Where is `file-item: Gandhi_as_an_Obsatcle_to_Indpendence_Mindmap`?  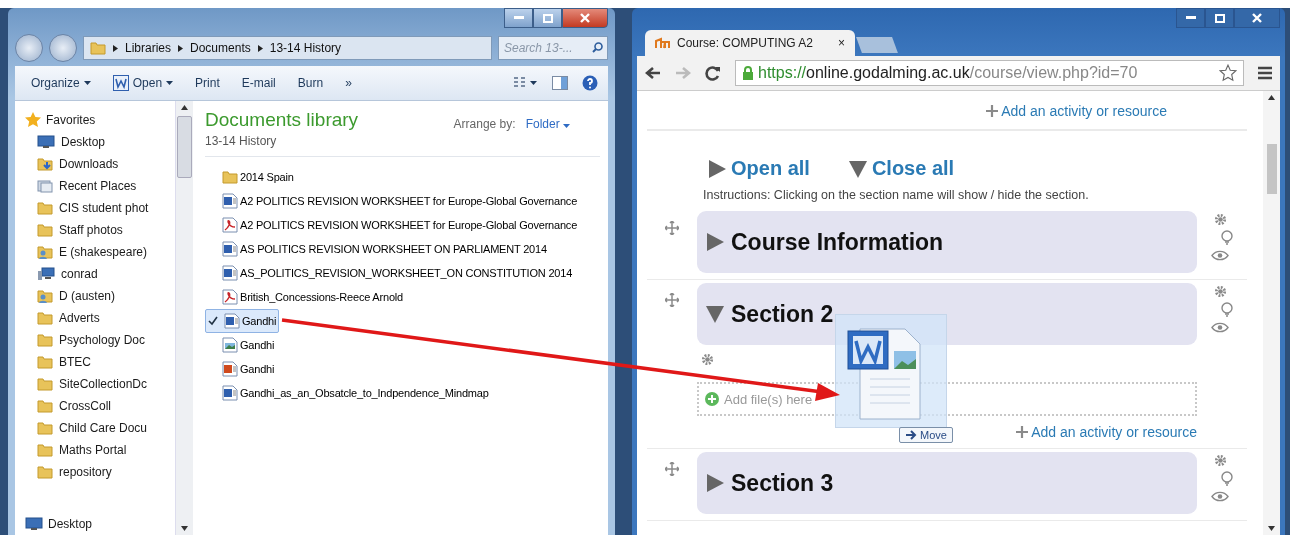 file-item: Gandhi_as_an_Obsatcle_to_Indpendence_Mindmap is located at coordinates (348, 393).